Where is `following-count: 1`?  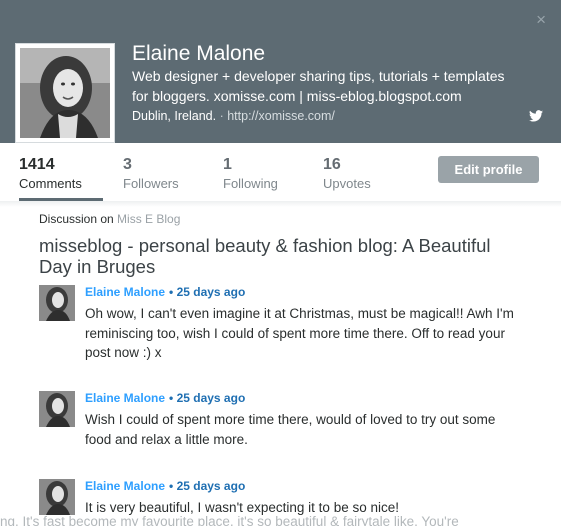 following-count: 1 is located at coordinates (227, 164).